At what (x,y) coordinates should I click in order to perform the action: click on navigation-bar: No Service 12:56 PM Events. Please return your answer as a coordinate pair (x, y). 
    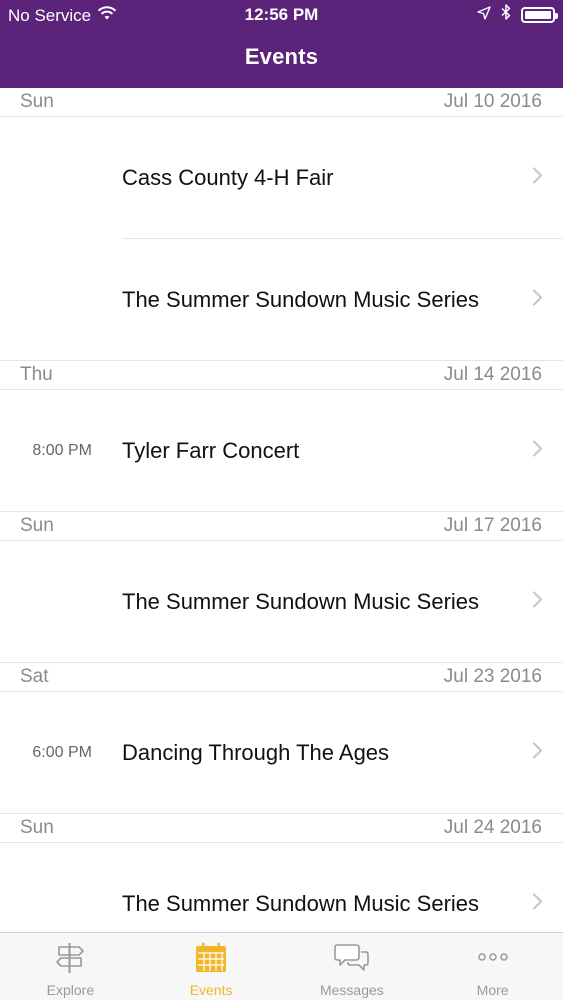
    Looking at the image, I should click on (281, 44).